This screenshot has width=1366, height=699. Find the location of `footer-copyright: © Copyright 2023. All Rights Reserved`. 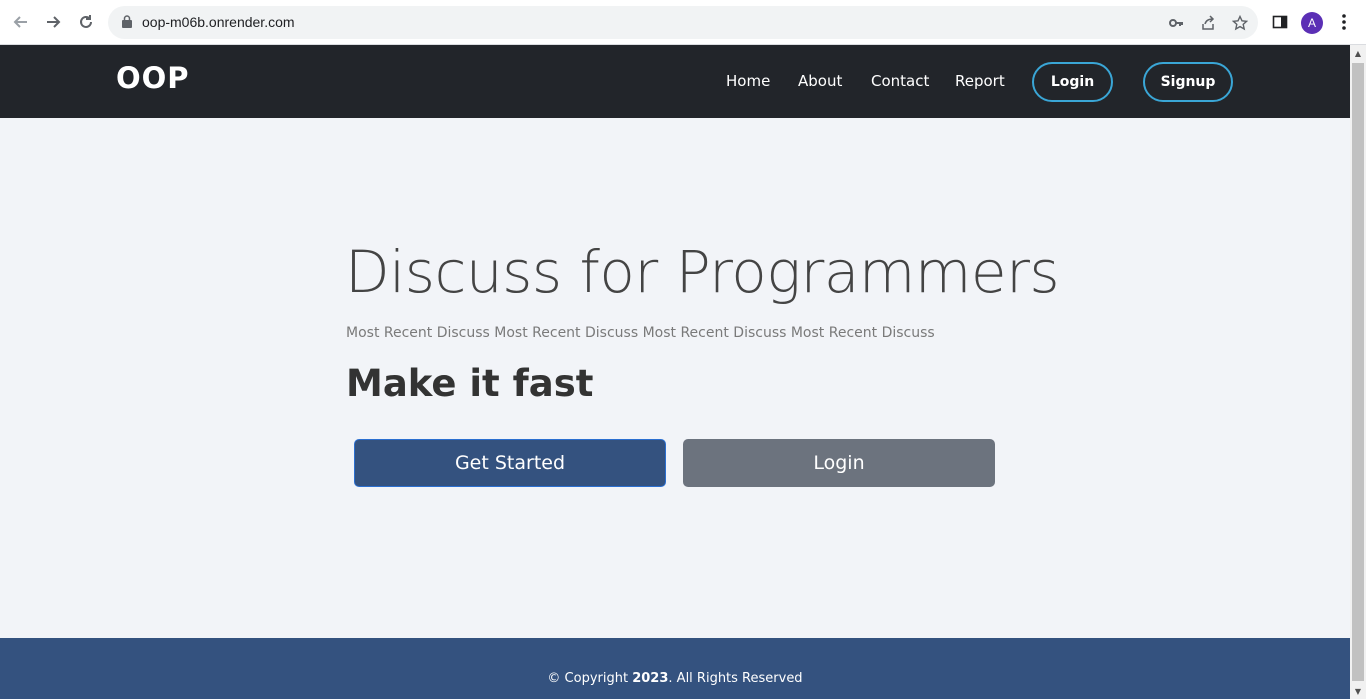

footer-copyright: © Copyright 2023. All Rights Reserved is located at coordinates (675, 678).